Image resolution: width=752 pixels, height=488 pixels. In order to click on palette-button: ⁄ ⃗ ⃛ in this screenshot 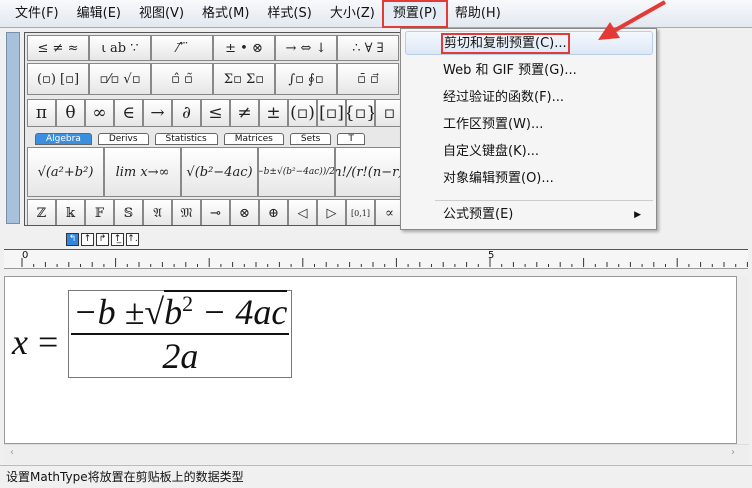, I will do `click(182, 48)`.